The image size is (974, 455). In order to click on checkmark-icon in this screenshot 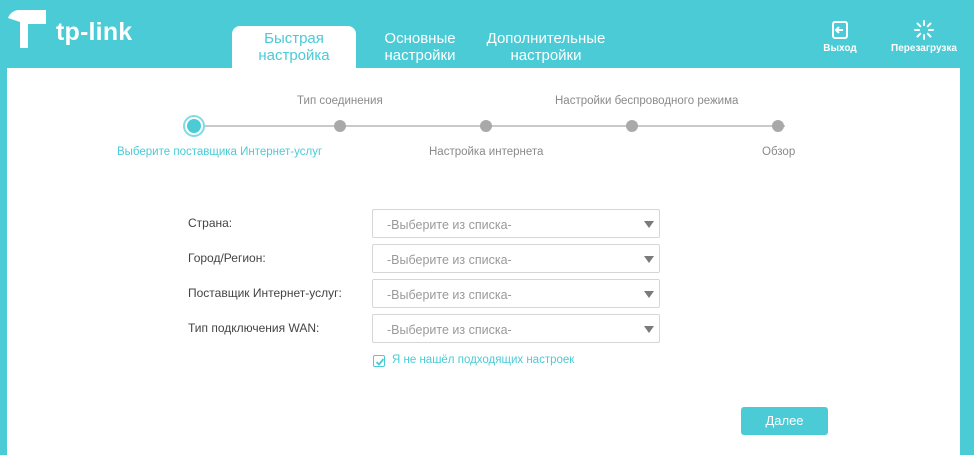, I will do `click(380, 362)`.